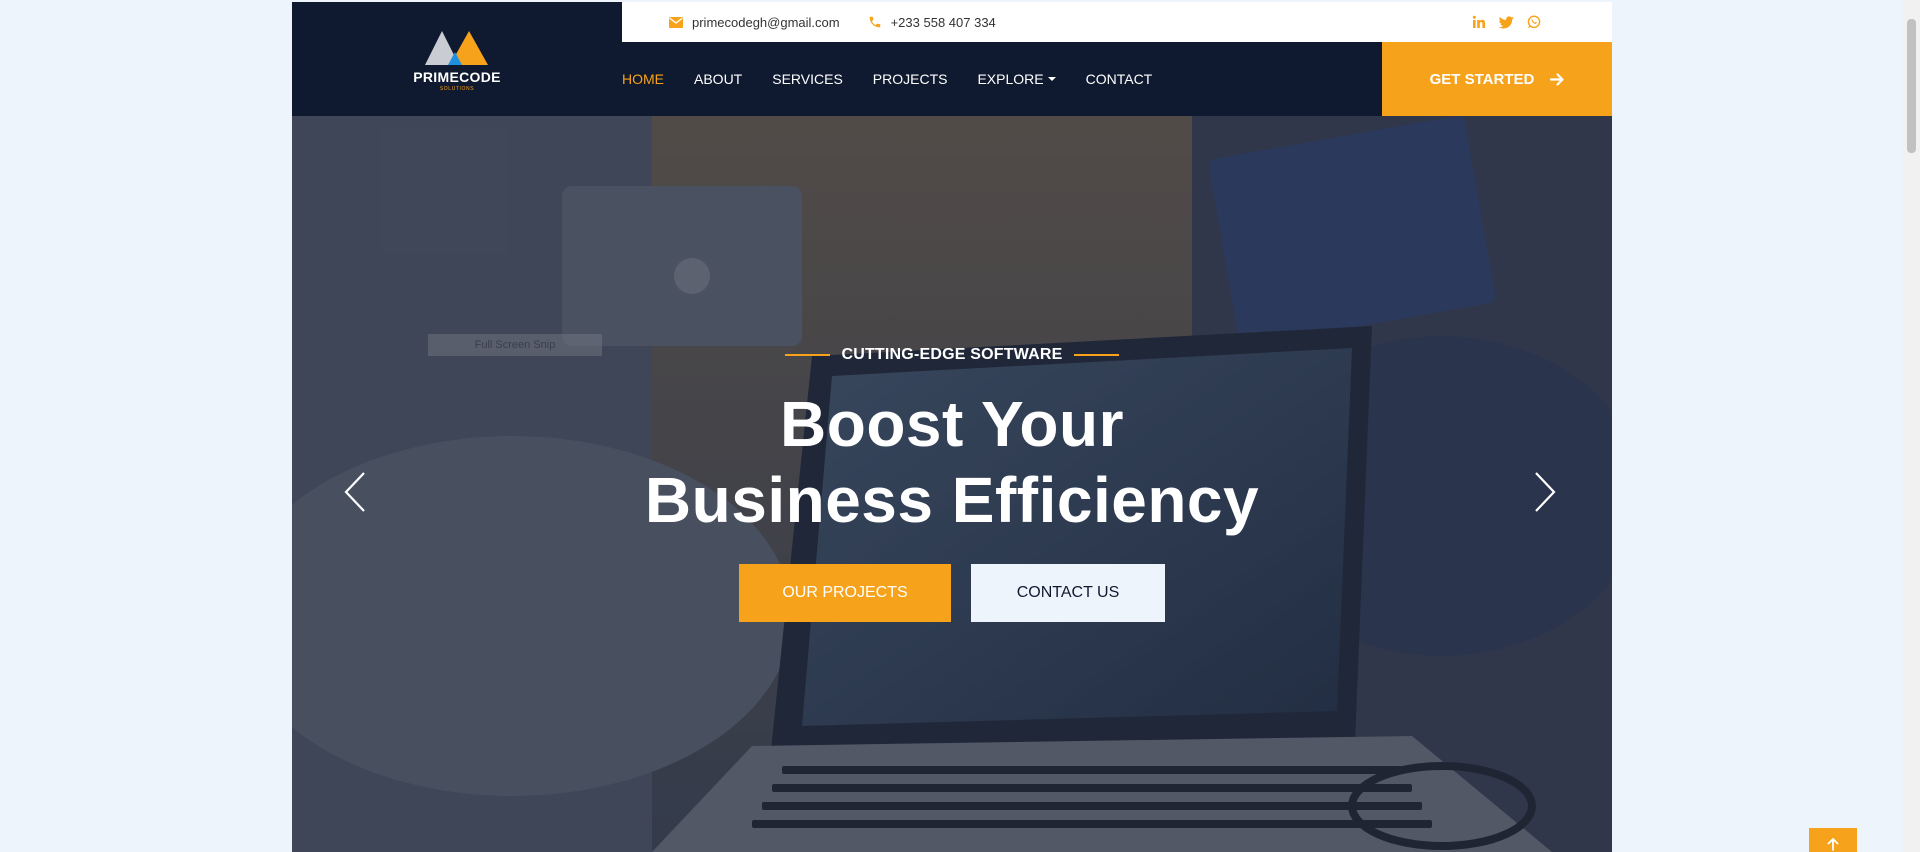 The height and width of the screenshot is (852, 1920). I want to click on email-text: primecodegh@gmail.com, so click(766, 22).